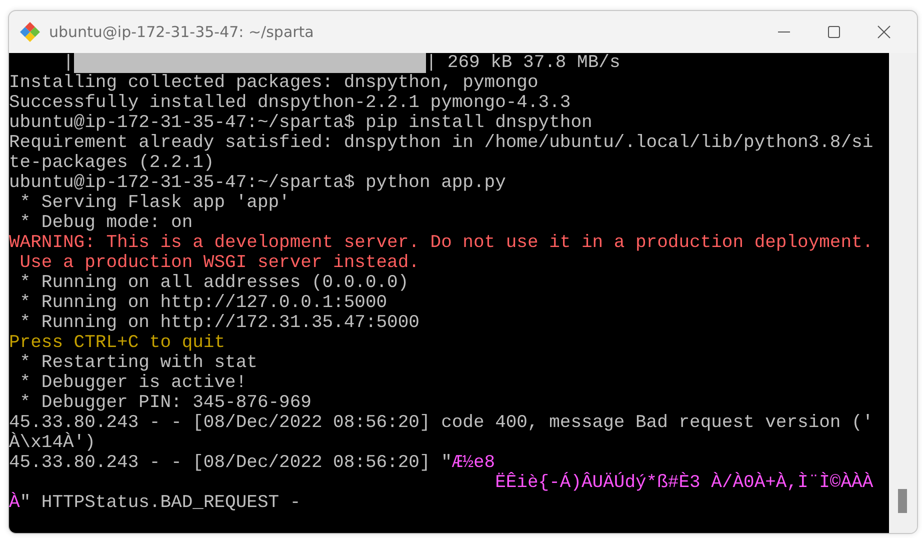 The image size is (922, 538). I want to click on terminal-text: |, so click(68, 63).